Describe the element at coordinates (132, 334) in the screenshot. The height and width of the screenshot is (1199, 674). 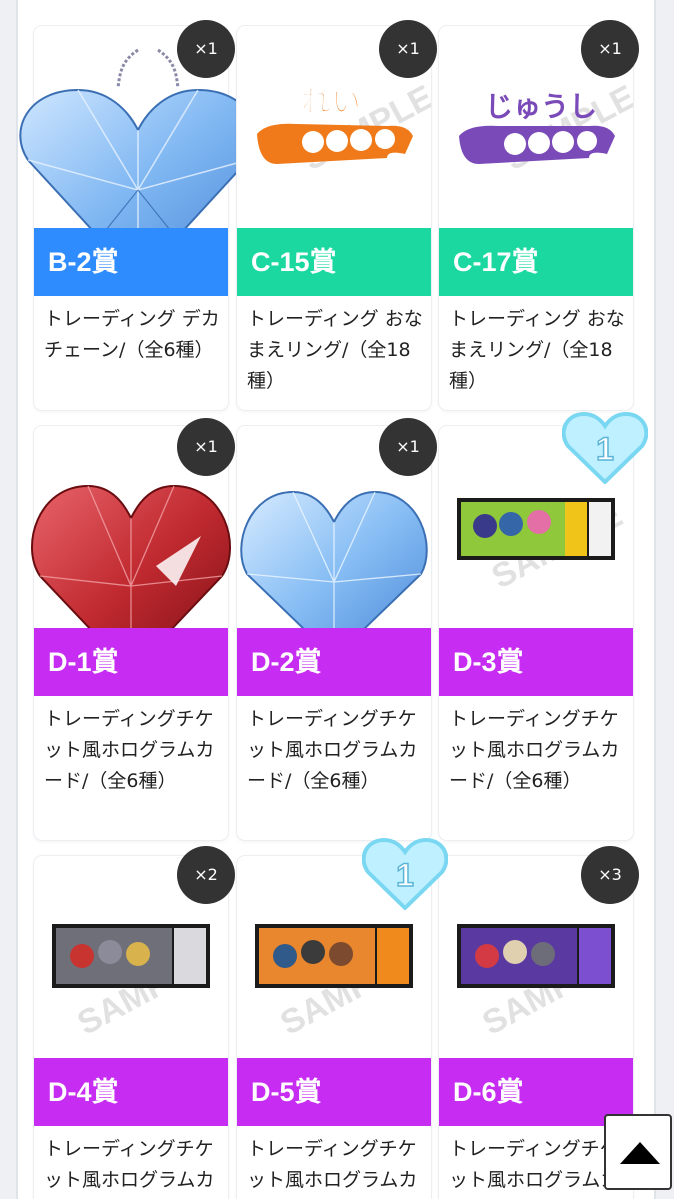
I see `prize-name: トレーディング デカチェーン/（全6種）` at that location.